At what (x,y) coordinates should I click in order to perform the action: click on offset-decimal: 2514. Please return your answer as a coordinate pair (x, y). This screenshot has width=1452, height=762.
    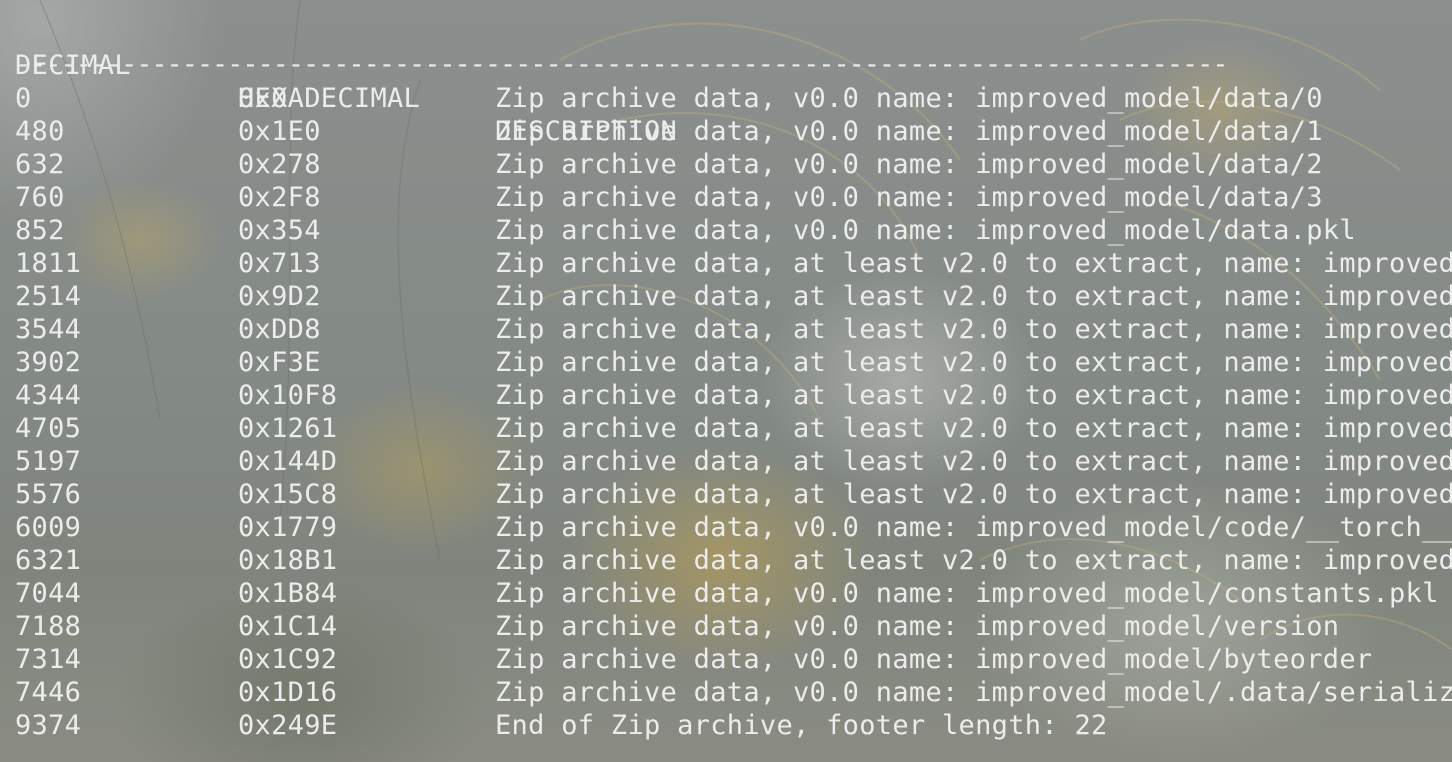
    Looking at the image, I should click on (48, 296).